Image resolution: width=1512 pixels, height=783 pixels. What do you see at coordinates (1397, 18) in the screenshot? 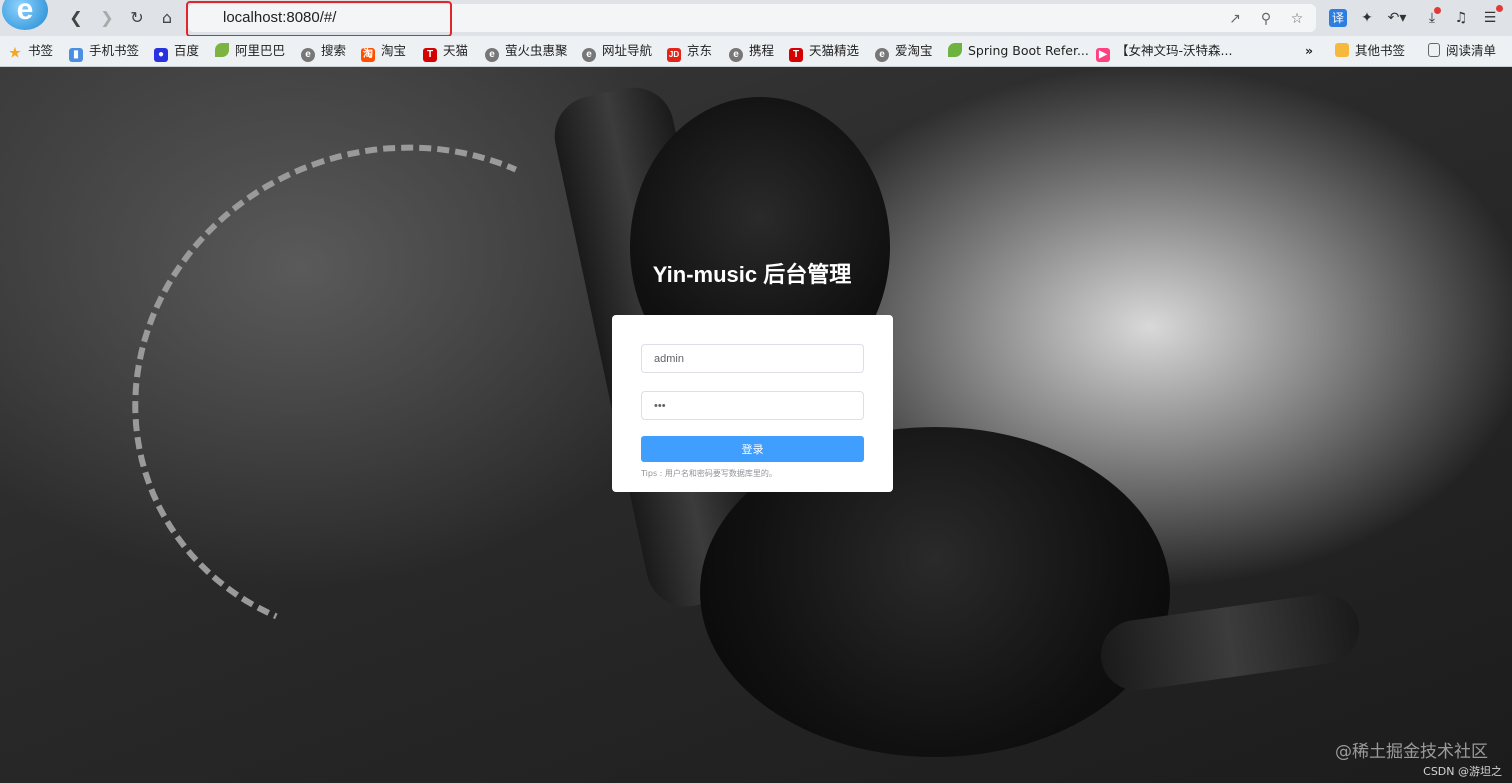
I see `undo-icon: ↶▾` at bounding box center [1397, 18].